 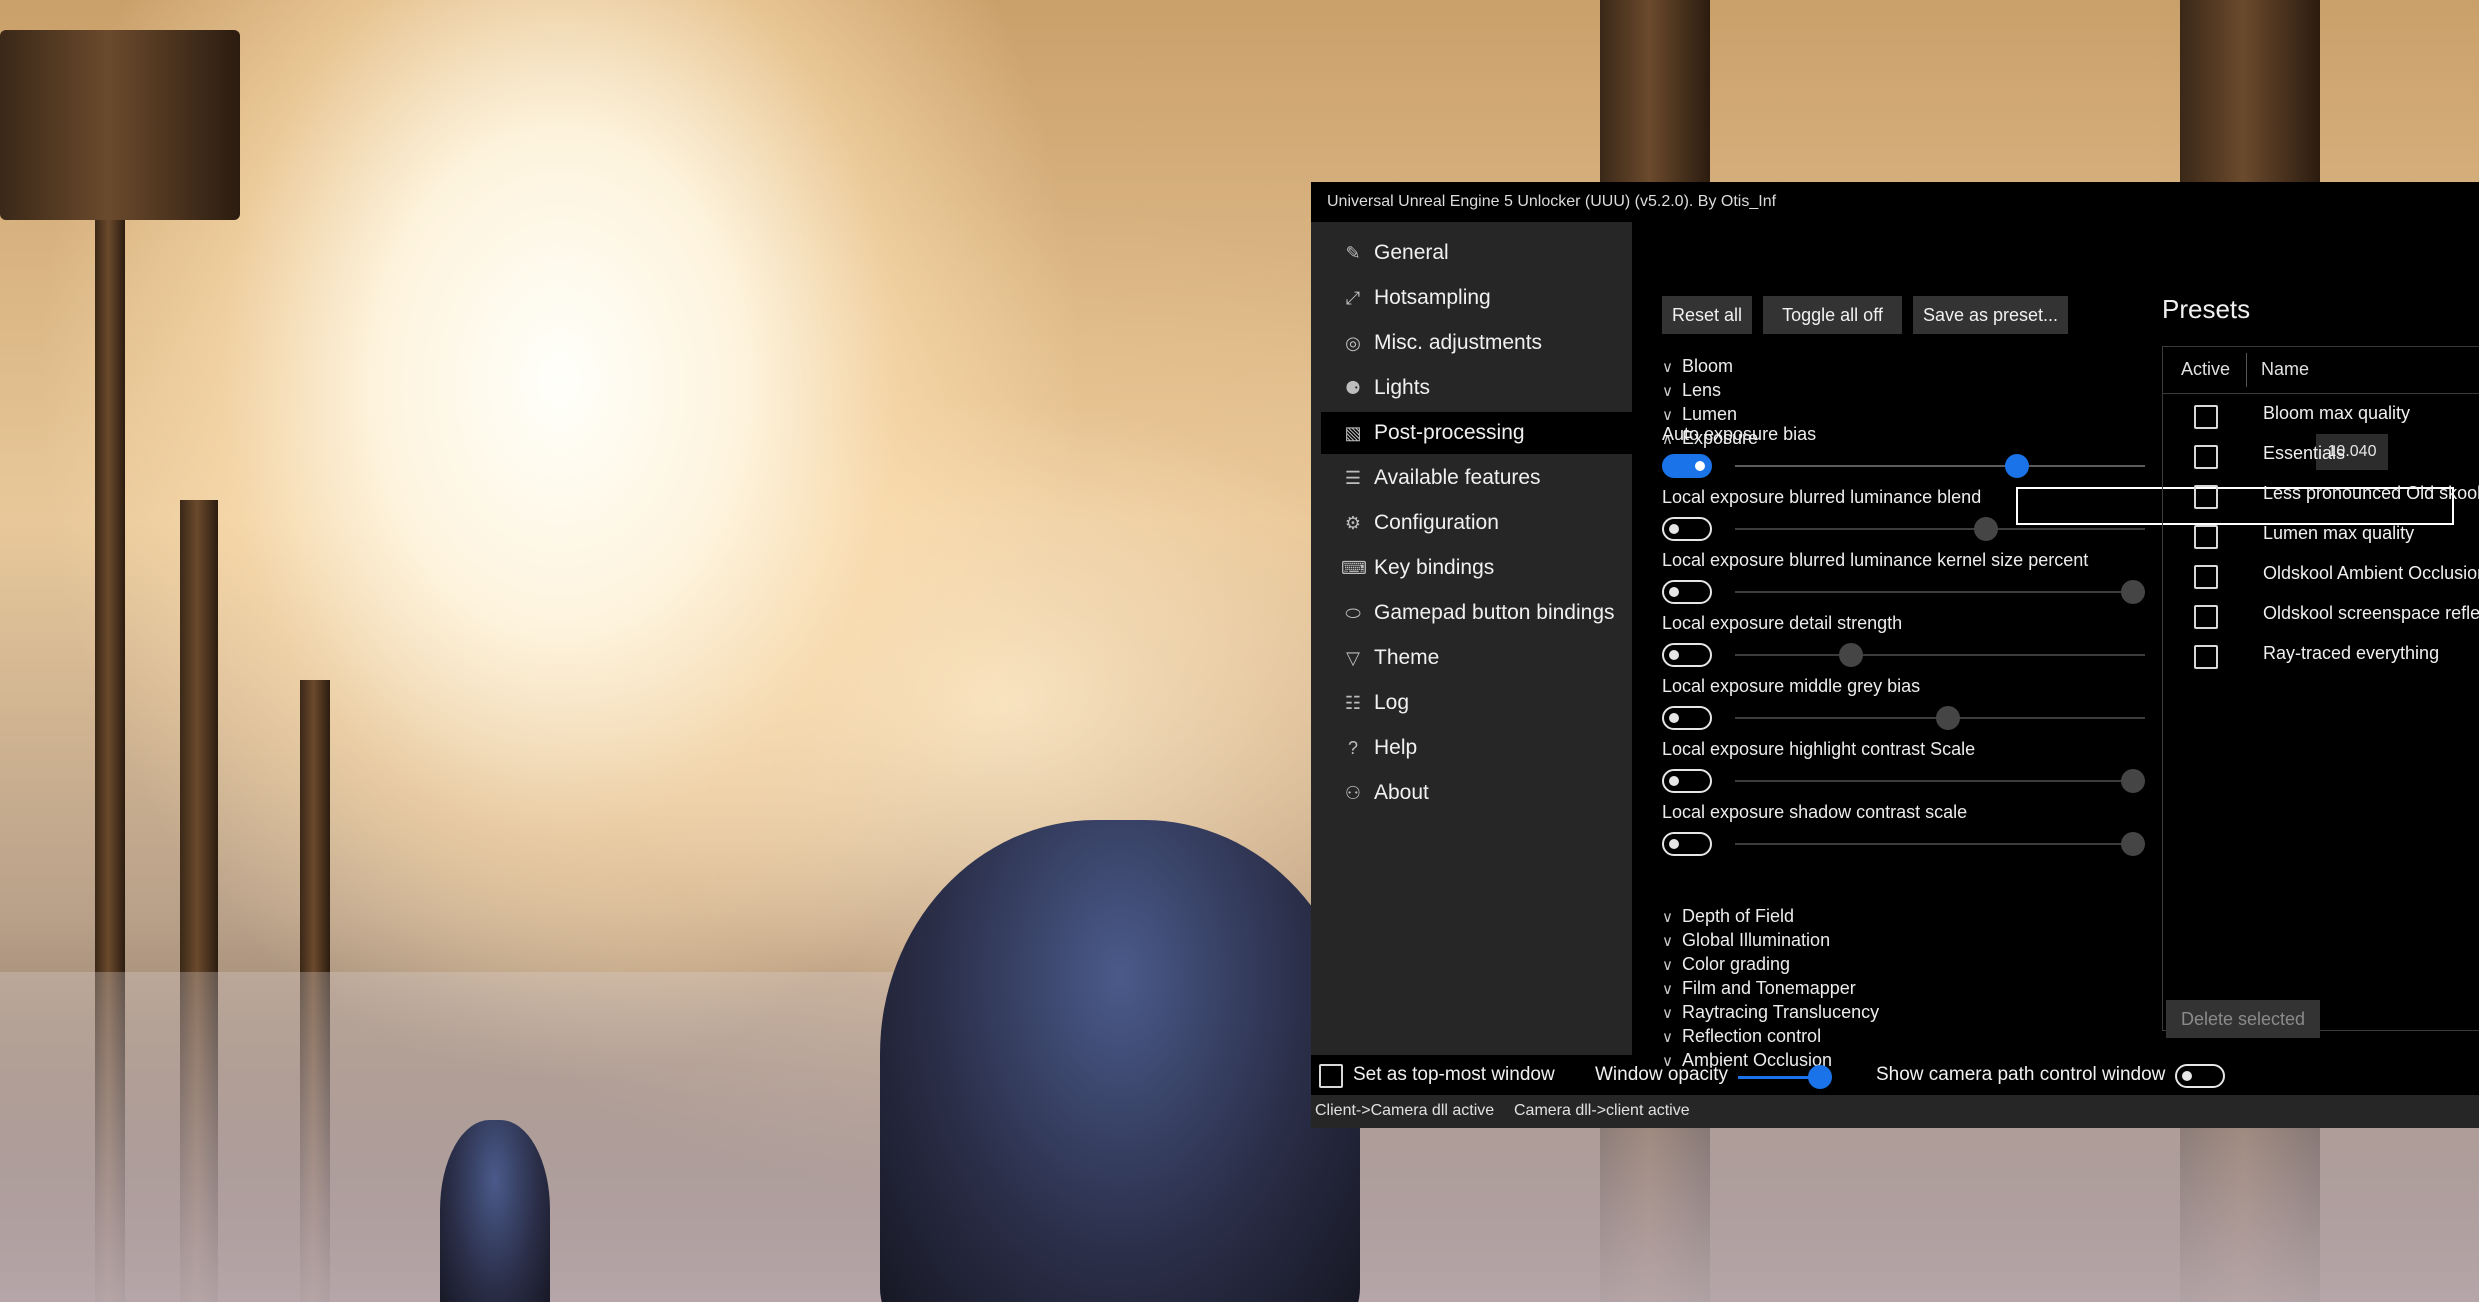 What do you see at coordinates (2321, 655) in the screenshot?
I see `preset-row: Ray-traced everything` at bounding box center [2321, 655].